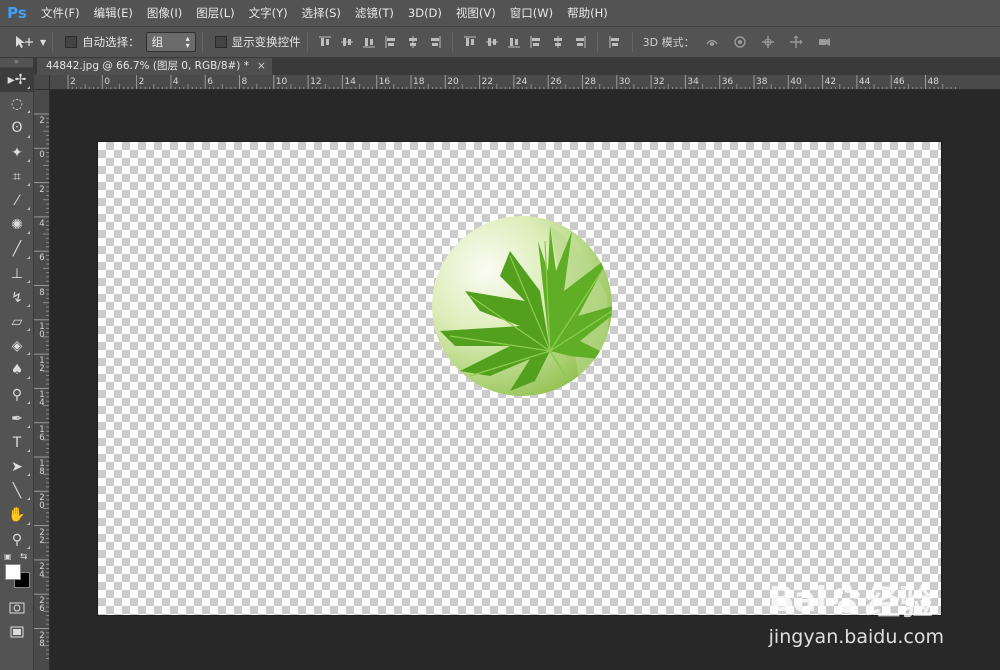 Image resolution: width=1000 pixels, height=670 pixels. Describe the element at coordinates (17, 515) in the screenshot. I see `hand-tool: ✋` at that location.